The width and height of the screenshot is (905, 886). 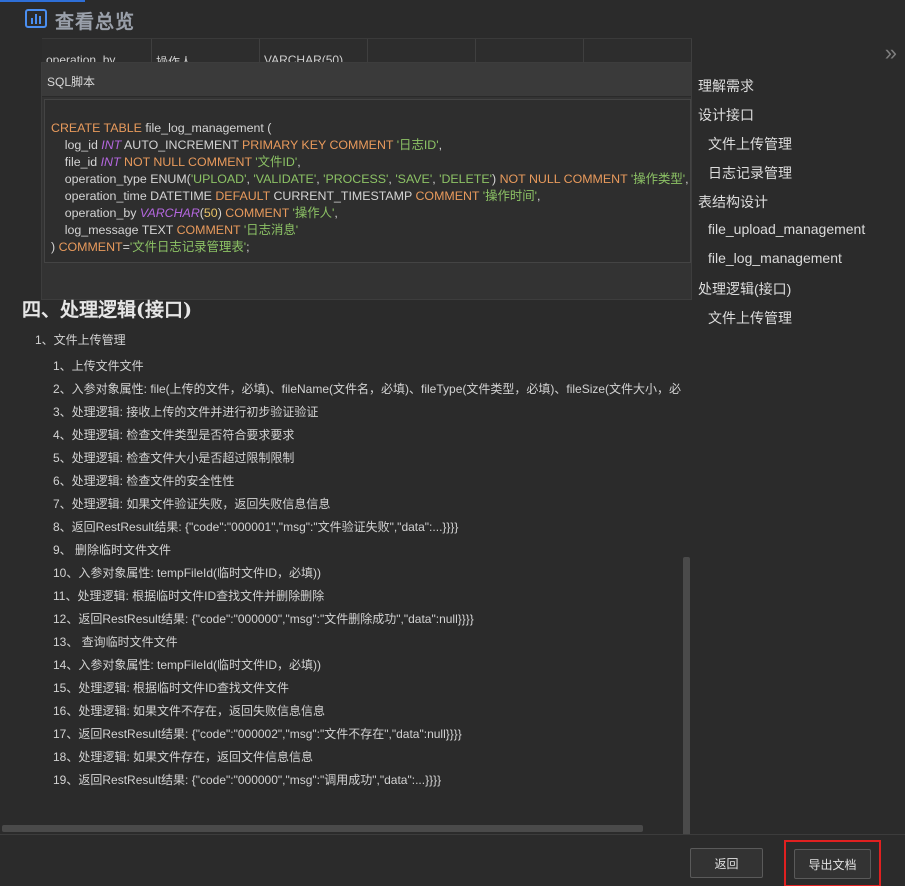 What do you see at coordinates (112, 550) in the screenshot?
I see `list-item: 9、 删除临时文件文件` at bounding box center [112, 550].